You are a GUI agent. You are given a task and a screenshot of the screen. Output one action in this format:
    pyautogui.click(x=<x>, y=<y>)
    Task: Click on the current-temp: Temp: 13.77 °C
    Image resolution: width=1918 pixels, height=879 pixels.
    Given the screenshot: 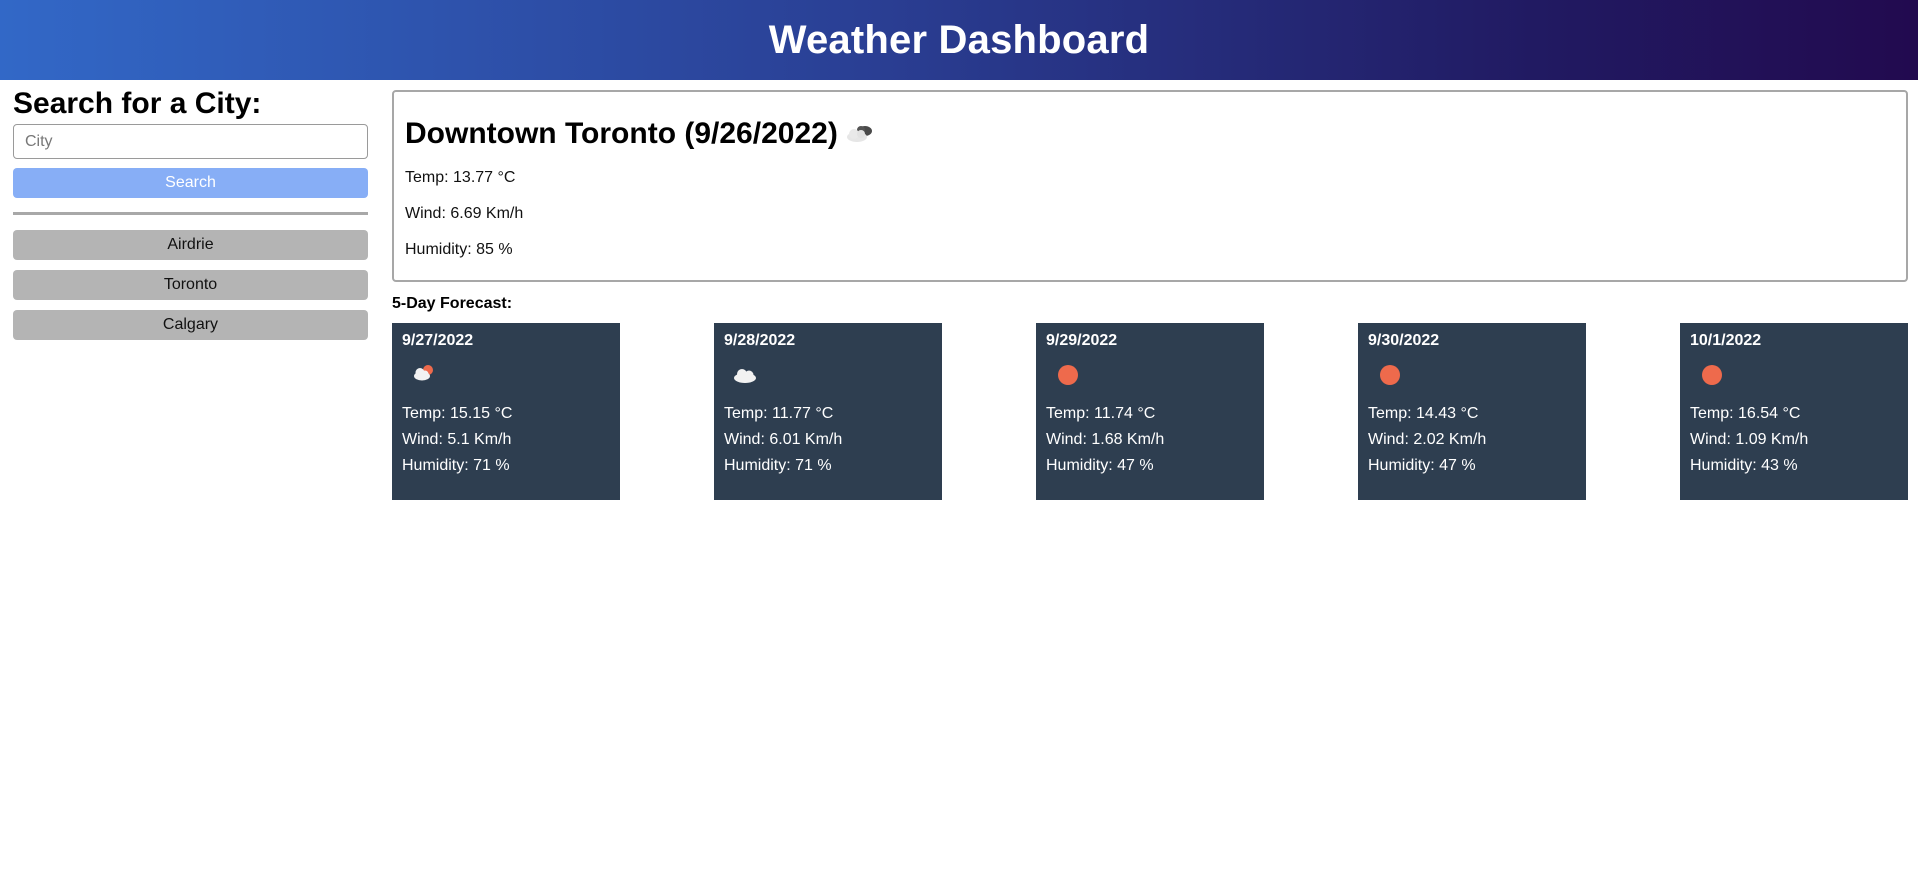 What is the action you would take?
    pyautogui.click(x=460, y=177)
    